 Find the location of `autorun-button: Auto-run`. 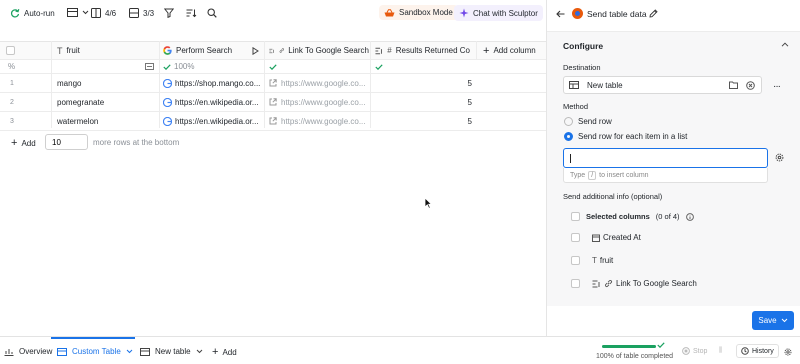

autorun-button: Auto-run is located at coordinates (32, 13).